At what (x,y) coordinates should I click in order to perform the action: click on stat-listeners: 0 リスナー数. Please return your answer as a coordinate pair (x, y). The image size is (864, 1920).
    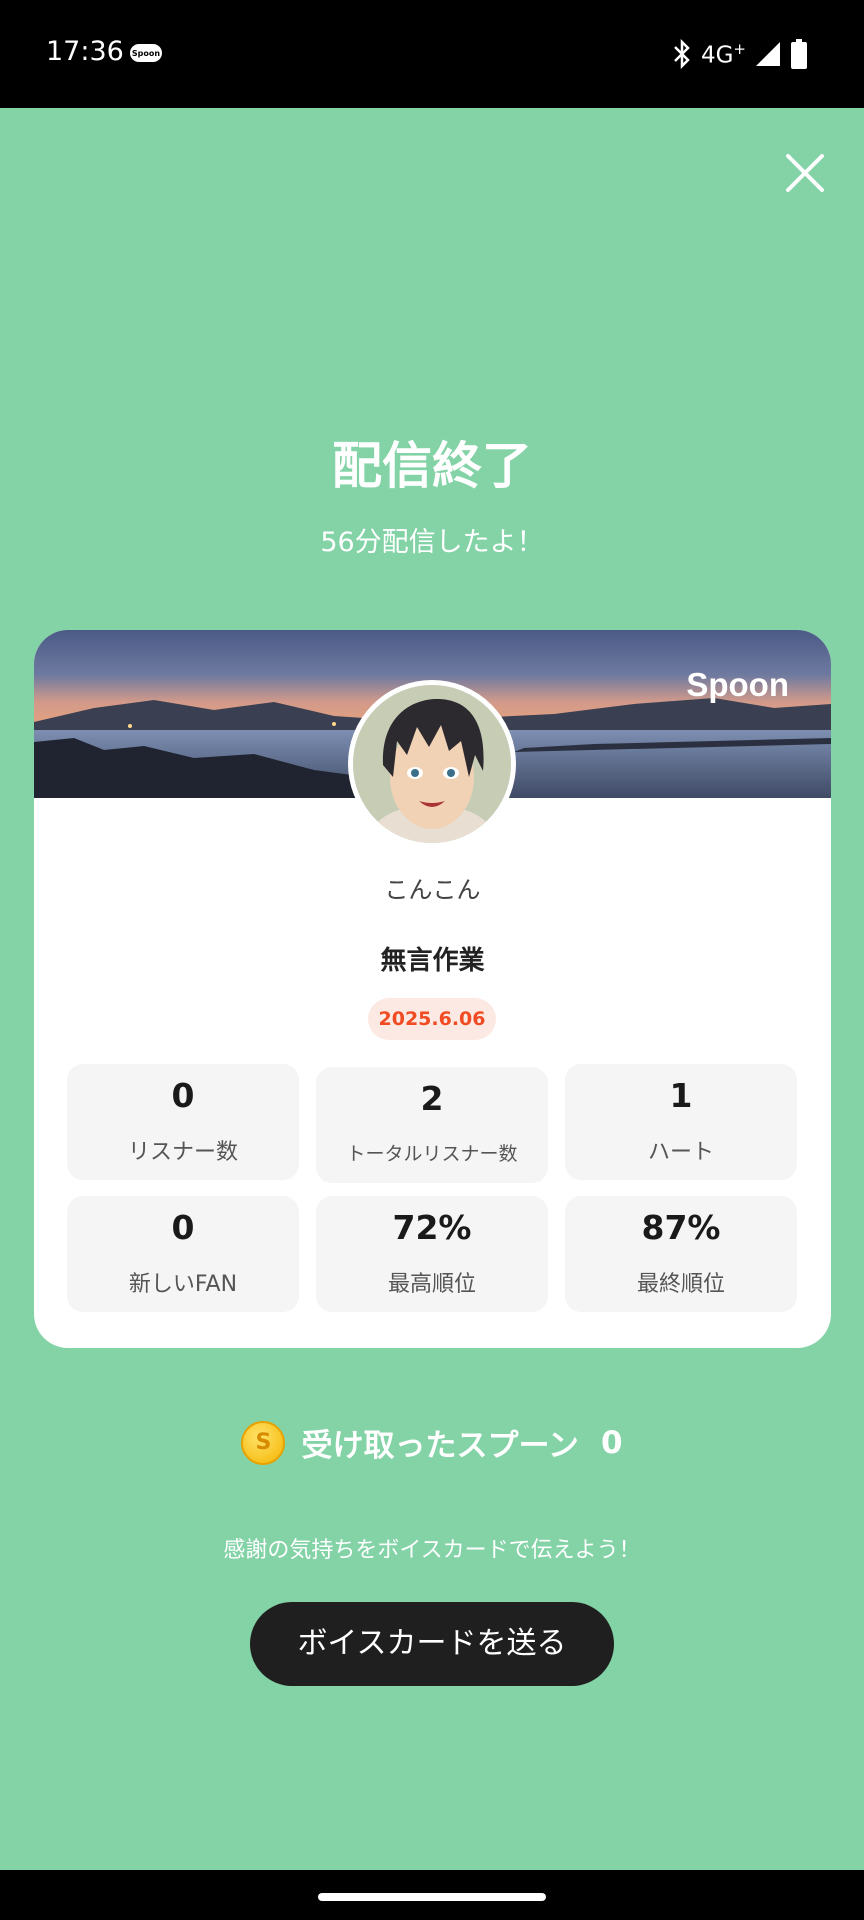
    Looking at the image, I should click on (183, 1122).